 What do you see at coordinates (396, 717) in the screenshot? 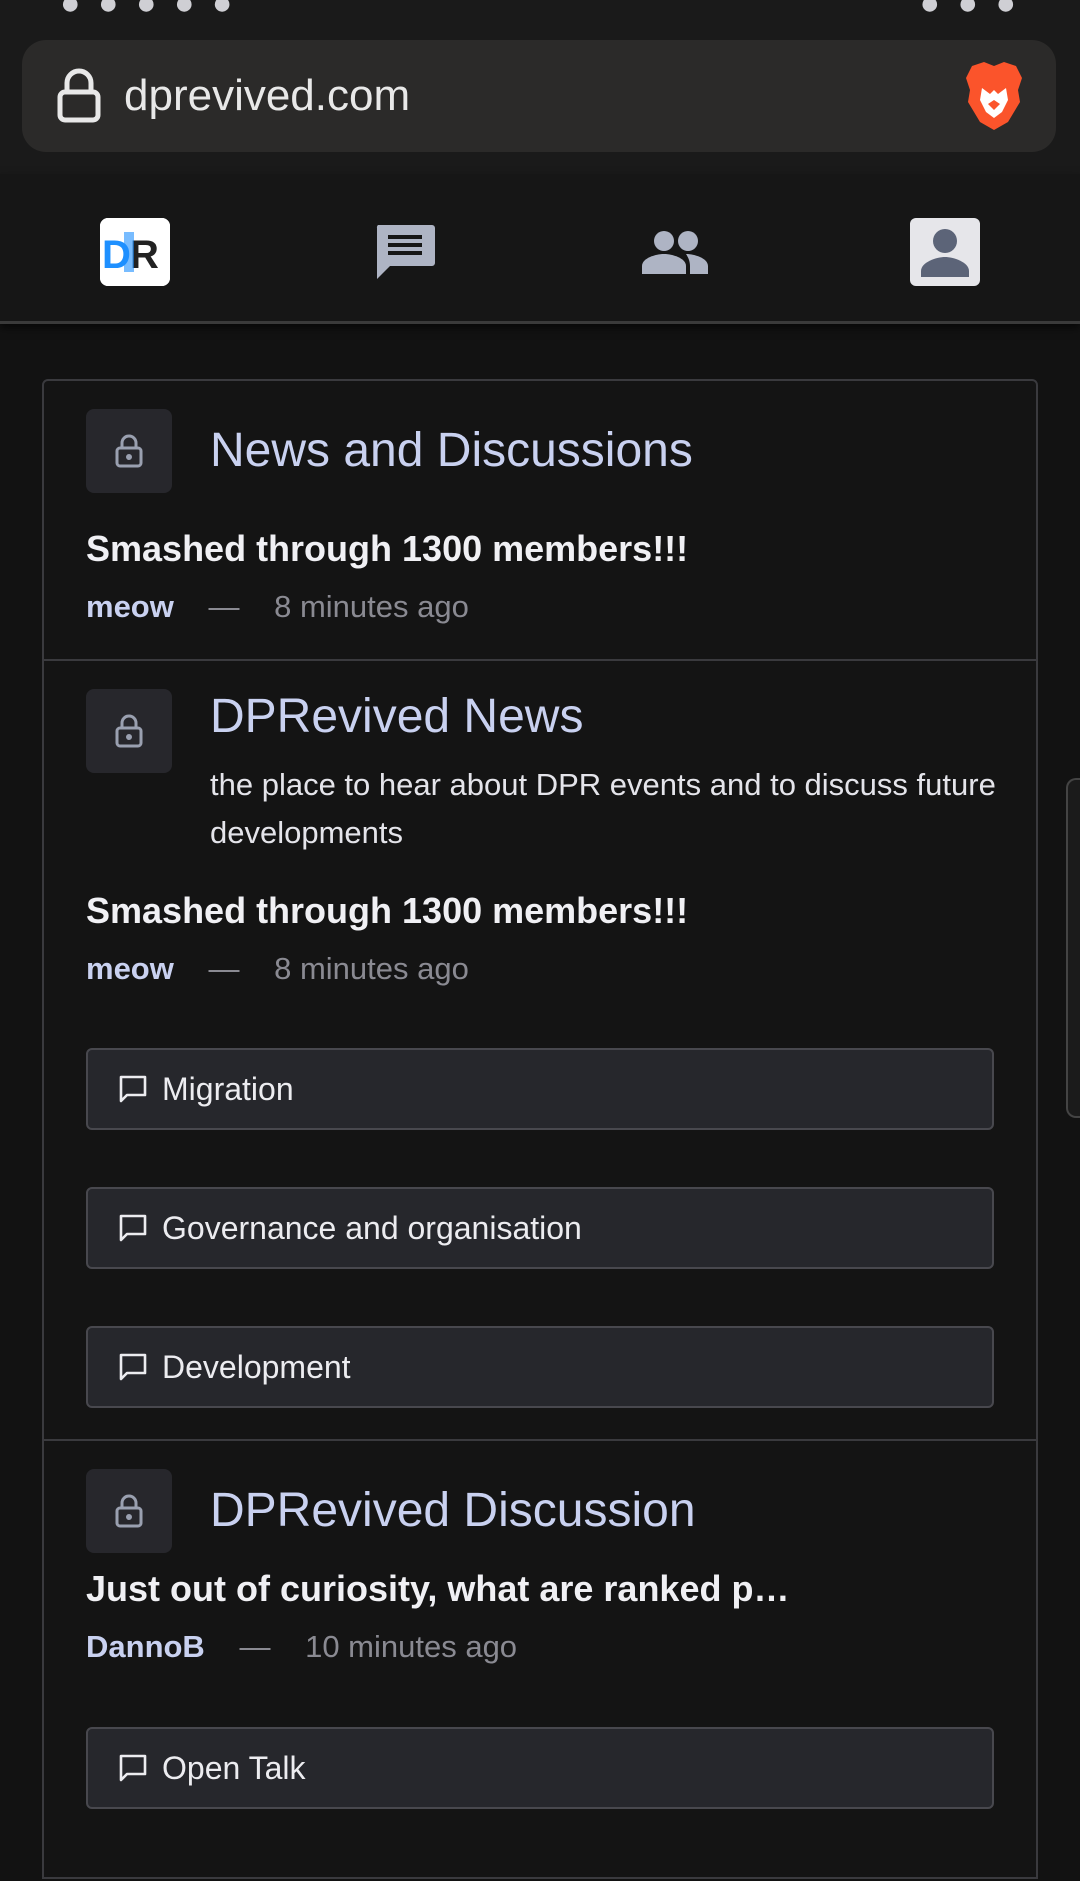
I see `forum-title: DPRevived News` at bounding box center [396, 717].